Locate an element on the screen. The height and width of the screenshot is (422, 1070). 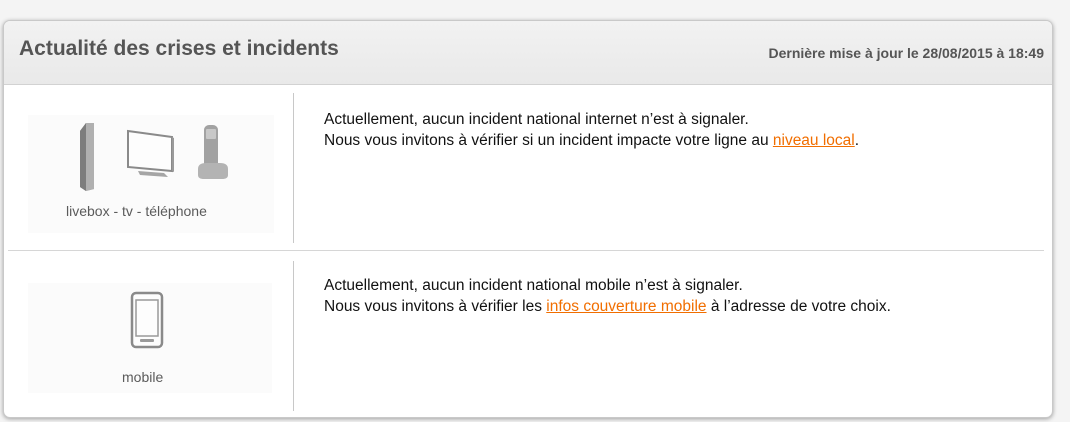
device-label-mobile: mobile is located at coordinates (143, 377).